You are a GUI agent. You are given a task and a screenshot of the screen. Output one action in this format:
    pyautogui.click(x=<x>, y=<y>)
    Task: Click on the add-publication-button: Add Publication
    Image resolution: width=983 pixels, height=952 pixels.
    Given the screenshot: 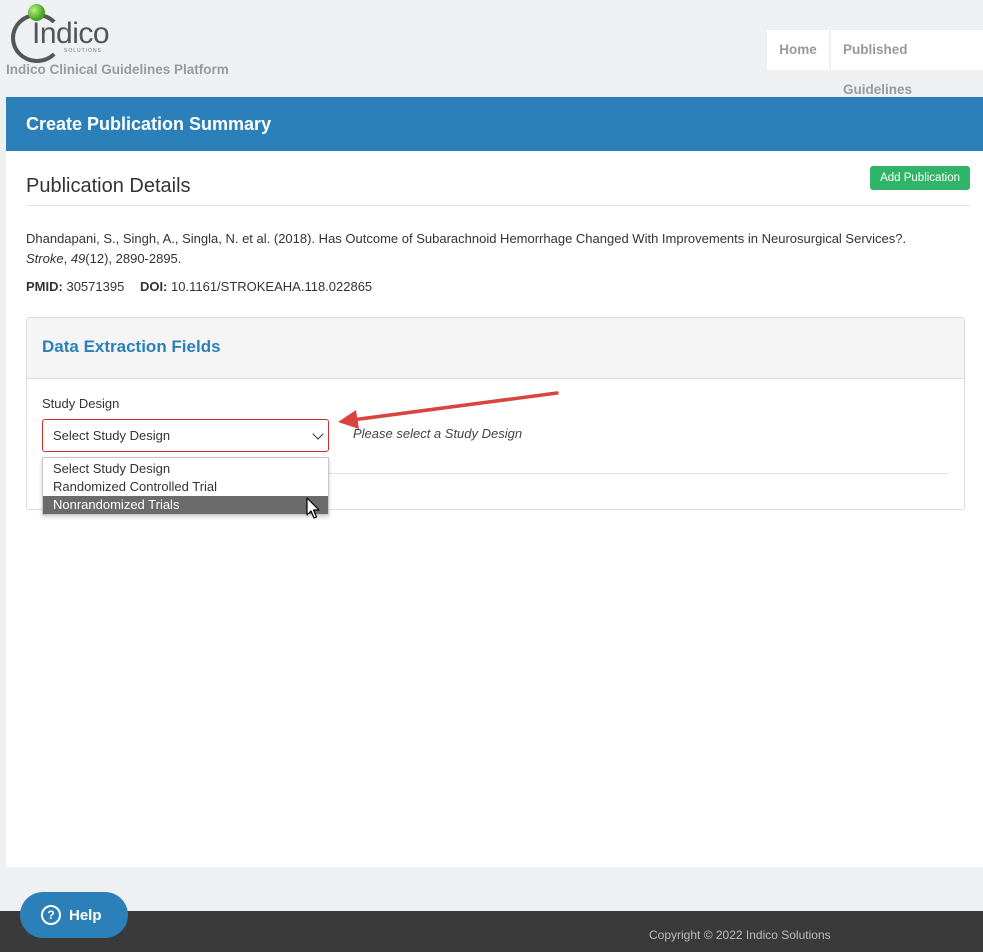 What is the action you would take?
    pyautogui.click(x=920, y=178)
    